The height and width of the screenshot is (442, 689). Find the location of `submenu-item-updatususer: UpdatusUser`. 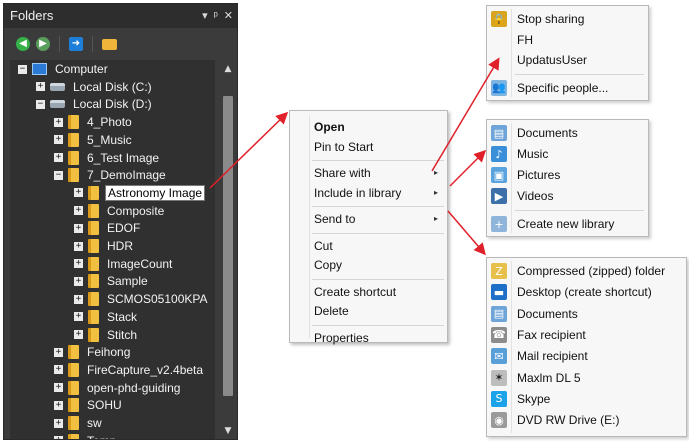

submenu-item-updatususer: UpdatusUser is located at coordinates (567, 60).